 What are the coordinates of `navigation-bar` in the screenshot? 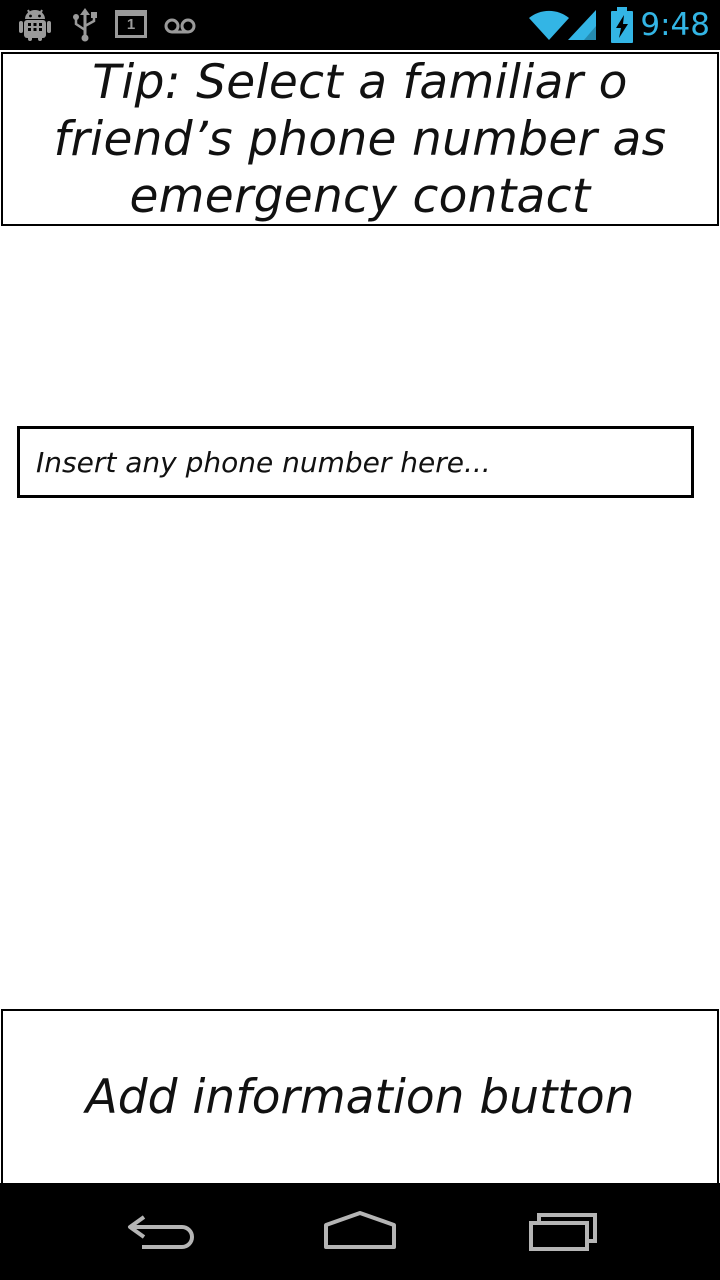 It's located at (360, 1231).